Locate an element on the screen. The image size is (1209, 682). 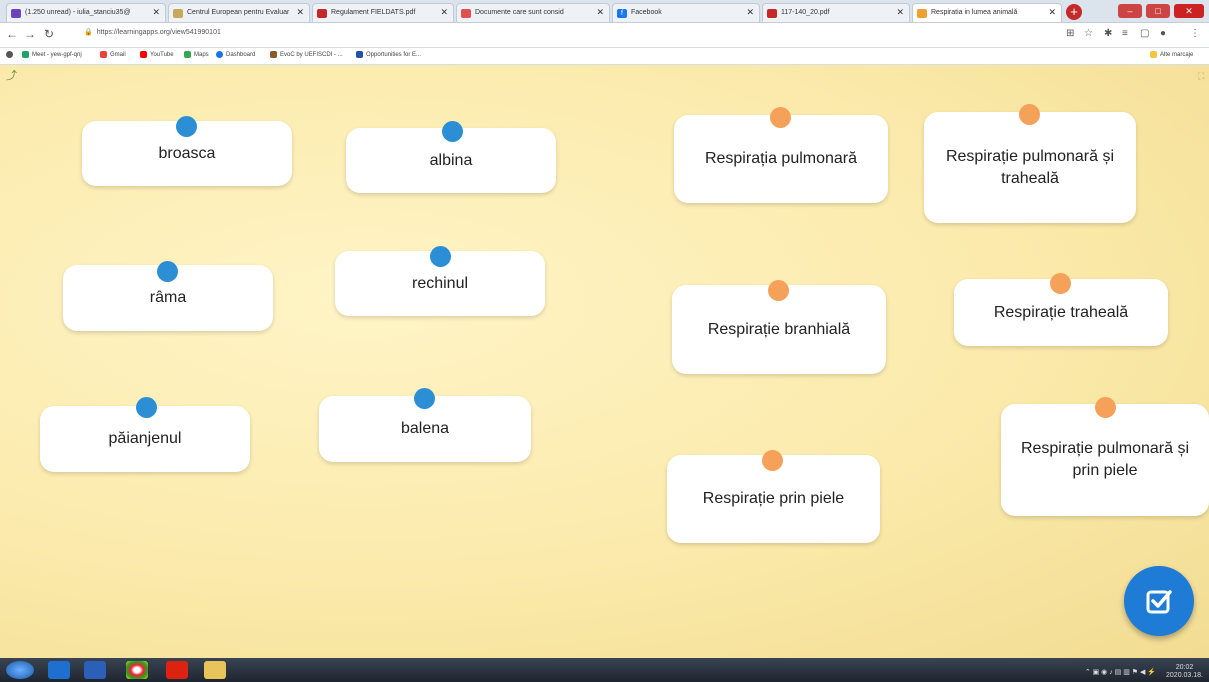
file-explorer-icon is located at coordinates (215, 670).